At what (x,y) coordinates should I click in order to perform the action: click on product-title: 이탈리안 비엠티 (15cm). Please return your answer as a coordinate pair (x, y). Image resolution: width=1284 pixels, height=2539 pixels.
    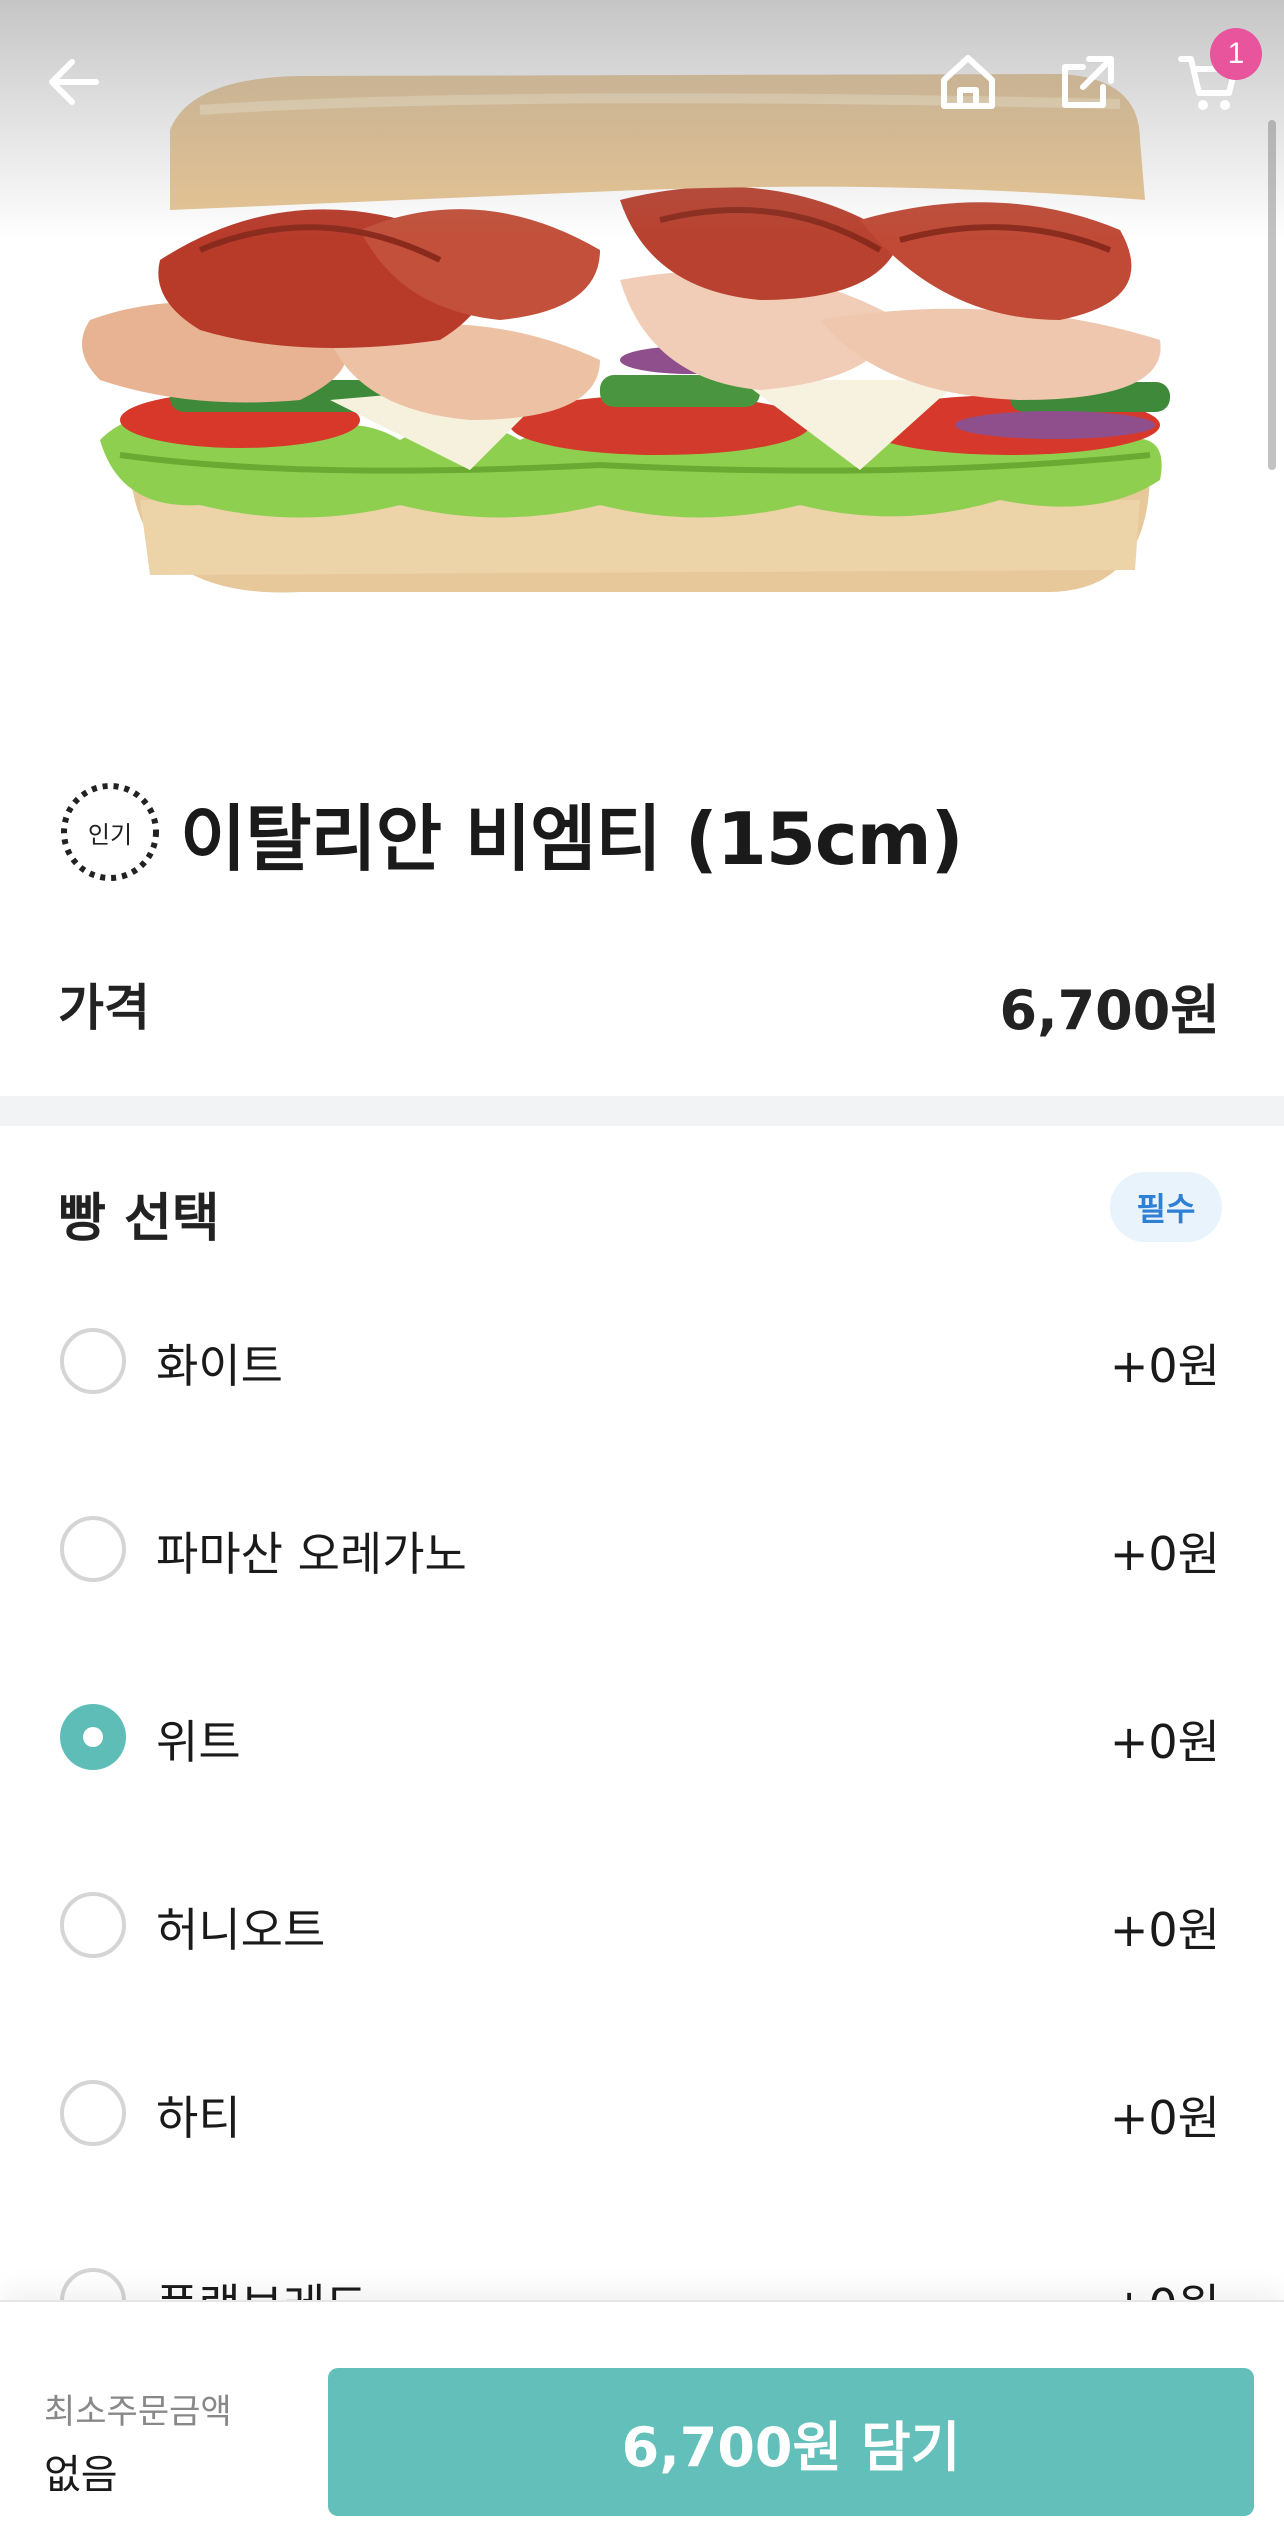
    Looking at the image, I should click on (572, 838).